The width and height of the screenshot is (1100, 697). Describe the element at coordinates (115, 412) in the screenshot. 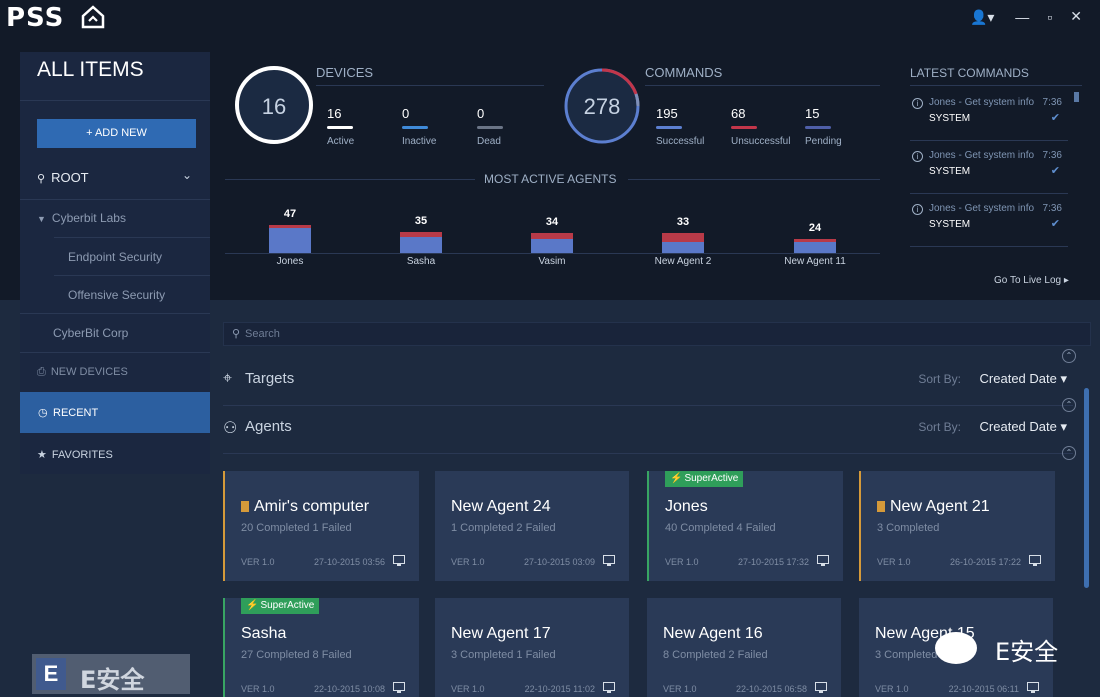

I see `sidebar-item-recent: ◷ RECENT` at that location.